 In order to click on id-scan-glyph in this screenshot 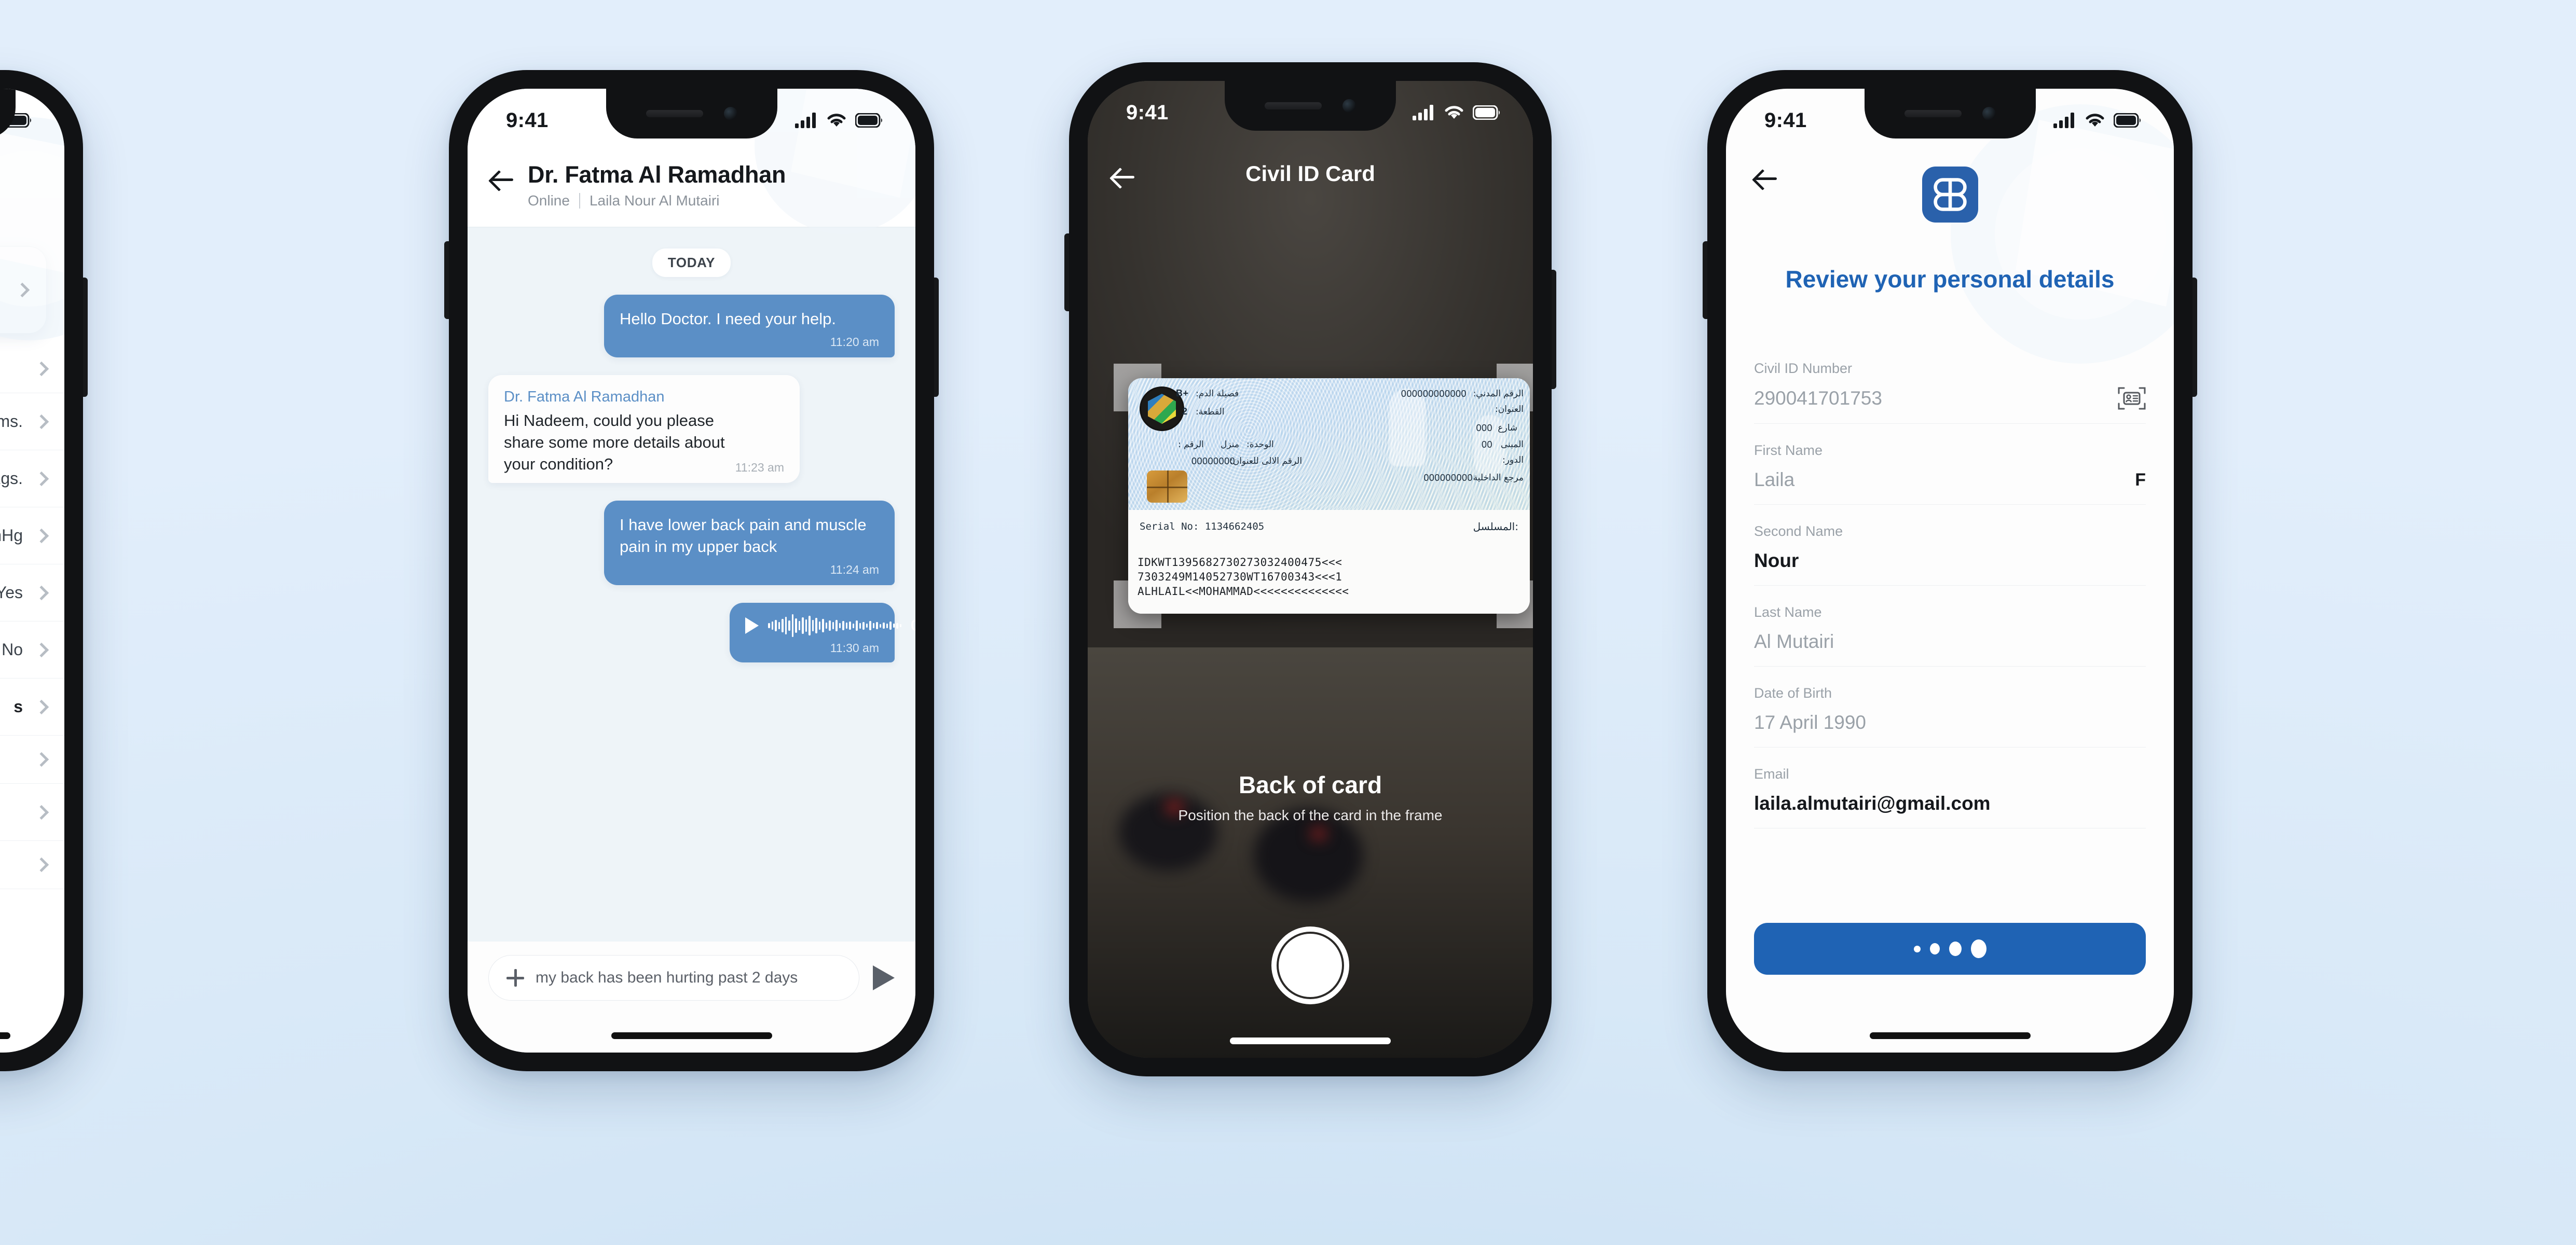, I will do `click(2132, 398)`.